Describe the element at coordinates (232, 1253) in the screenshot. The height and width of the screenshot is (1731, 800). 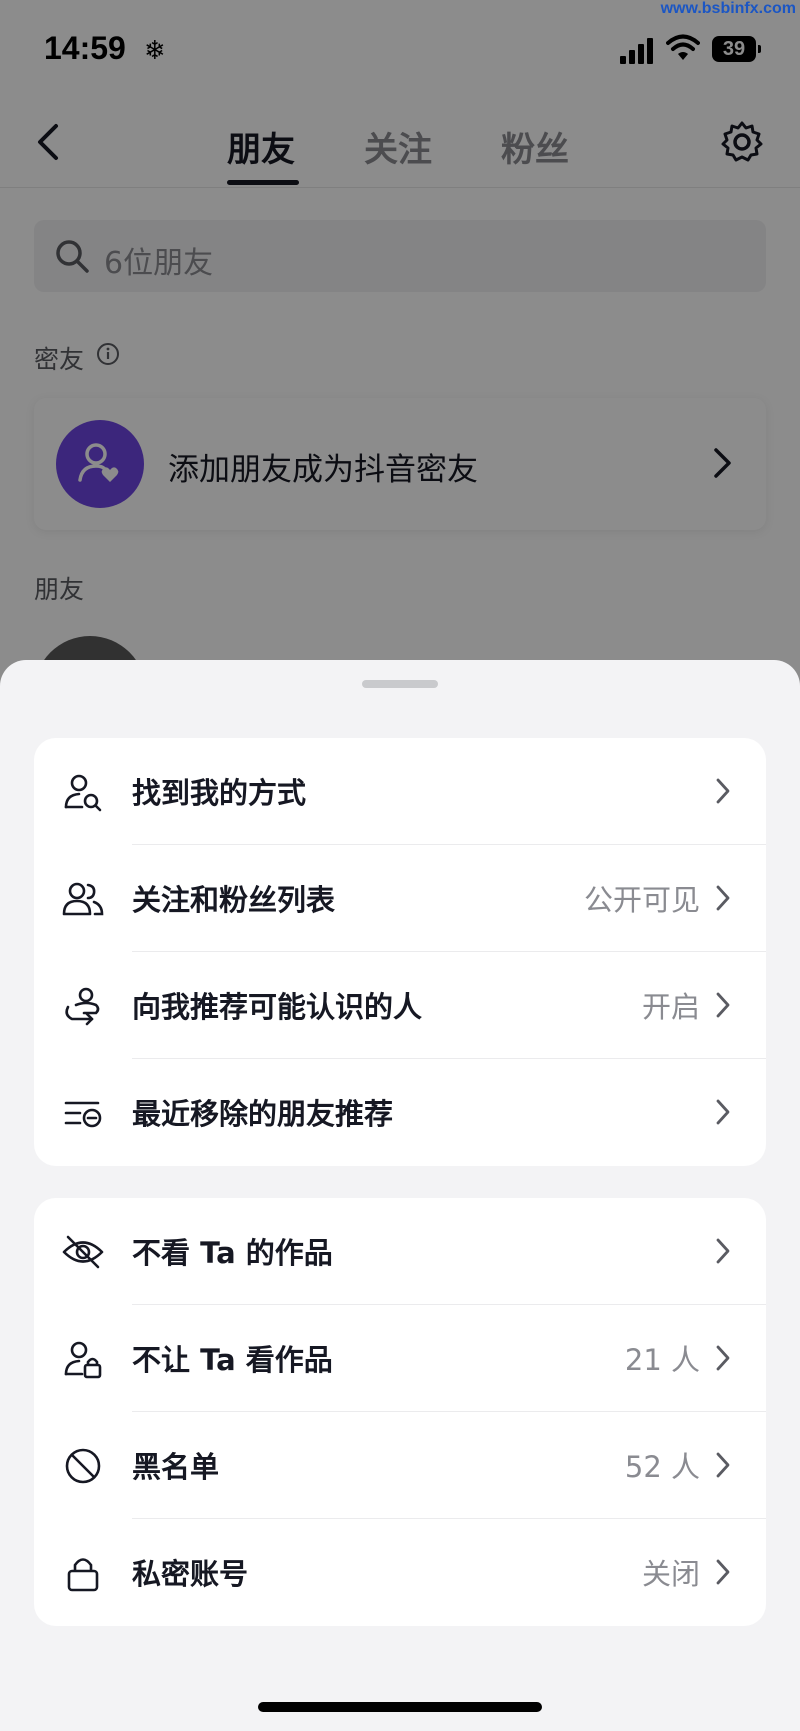
I see `row-label: 不看 Ta 的作品` at that location.